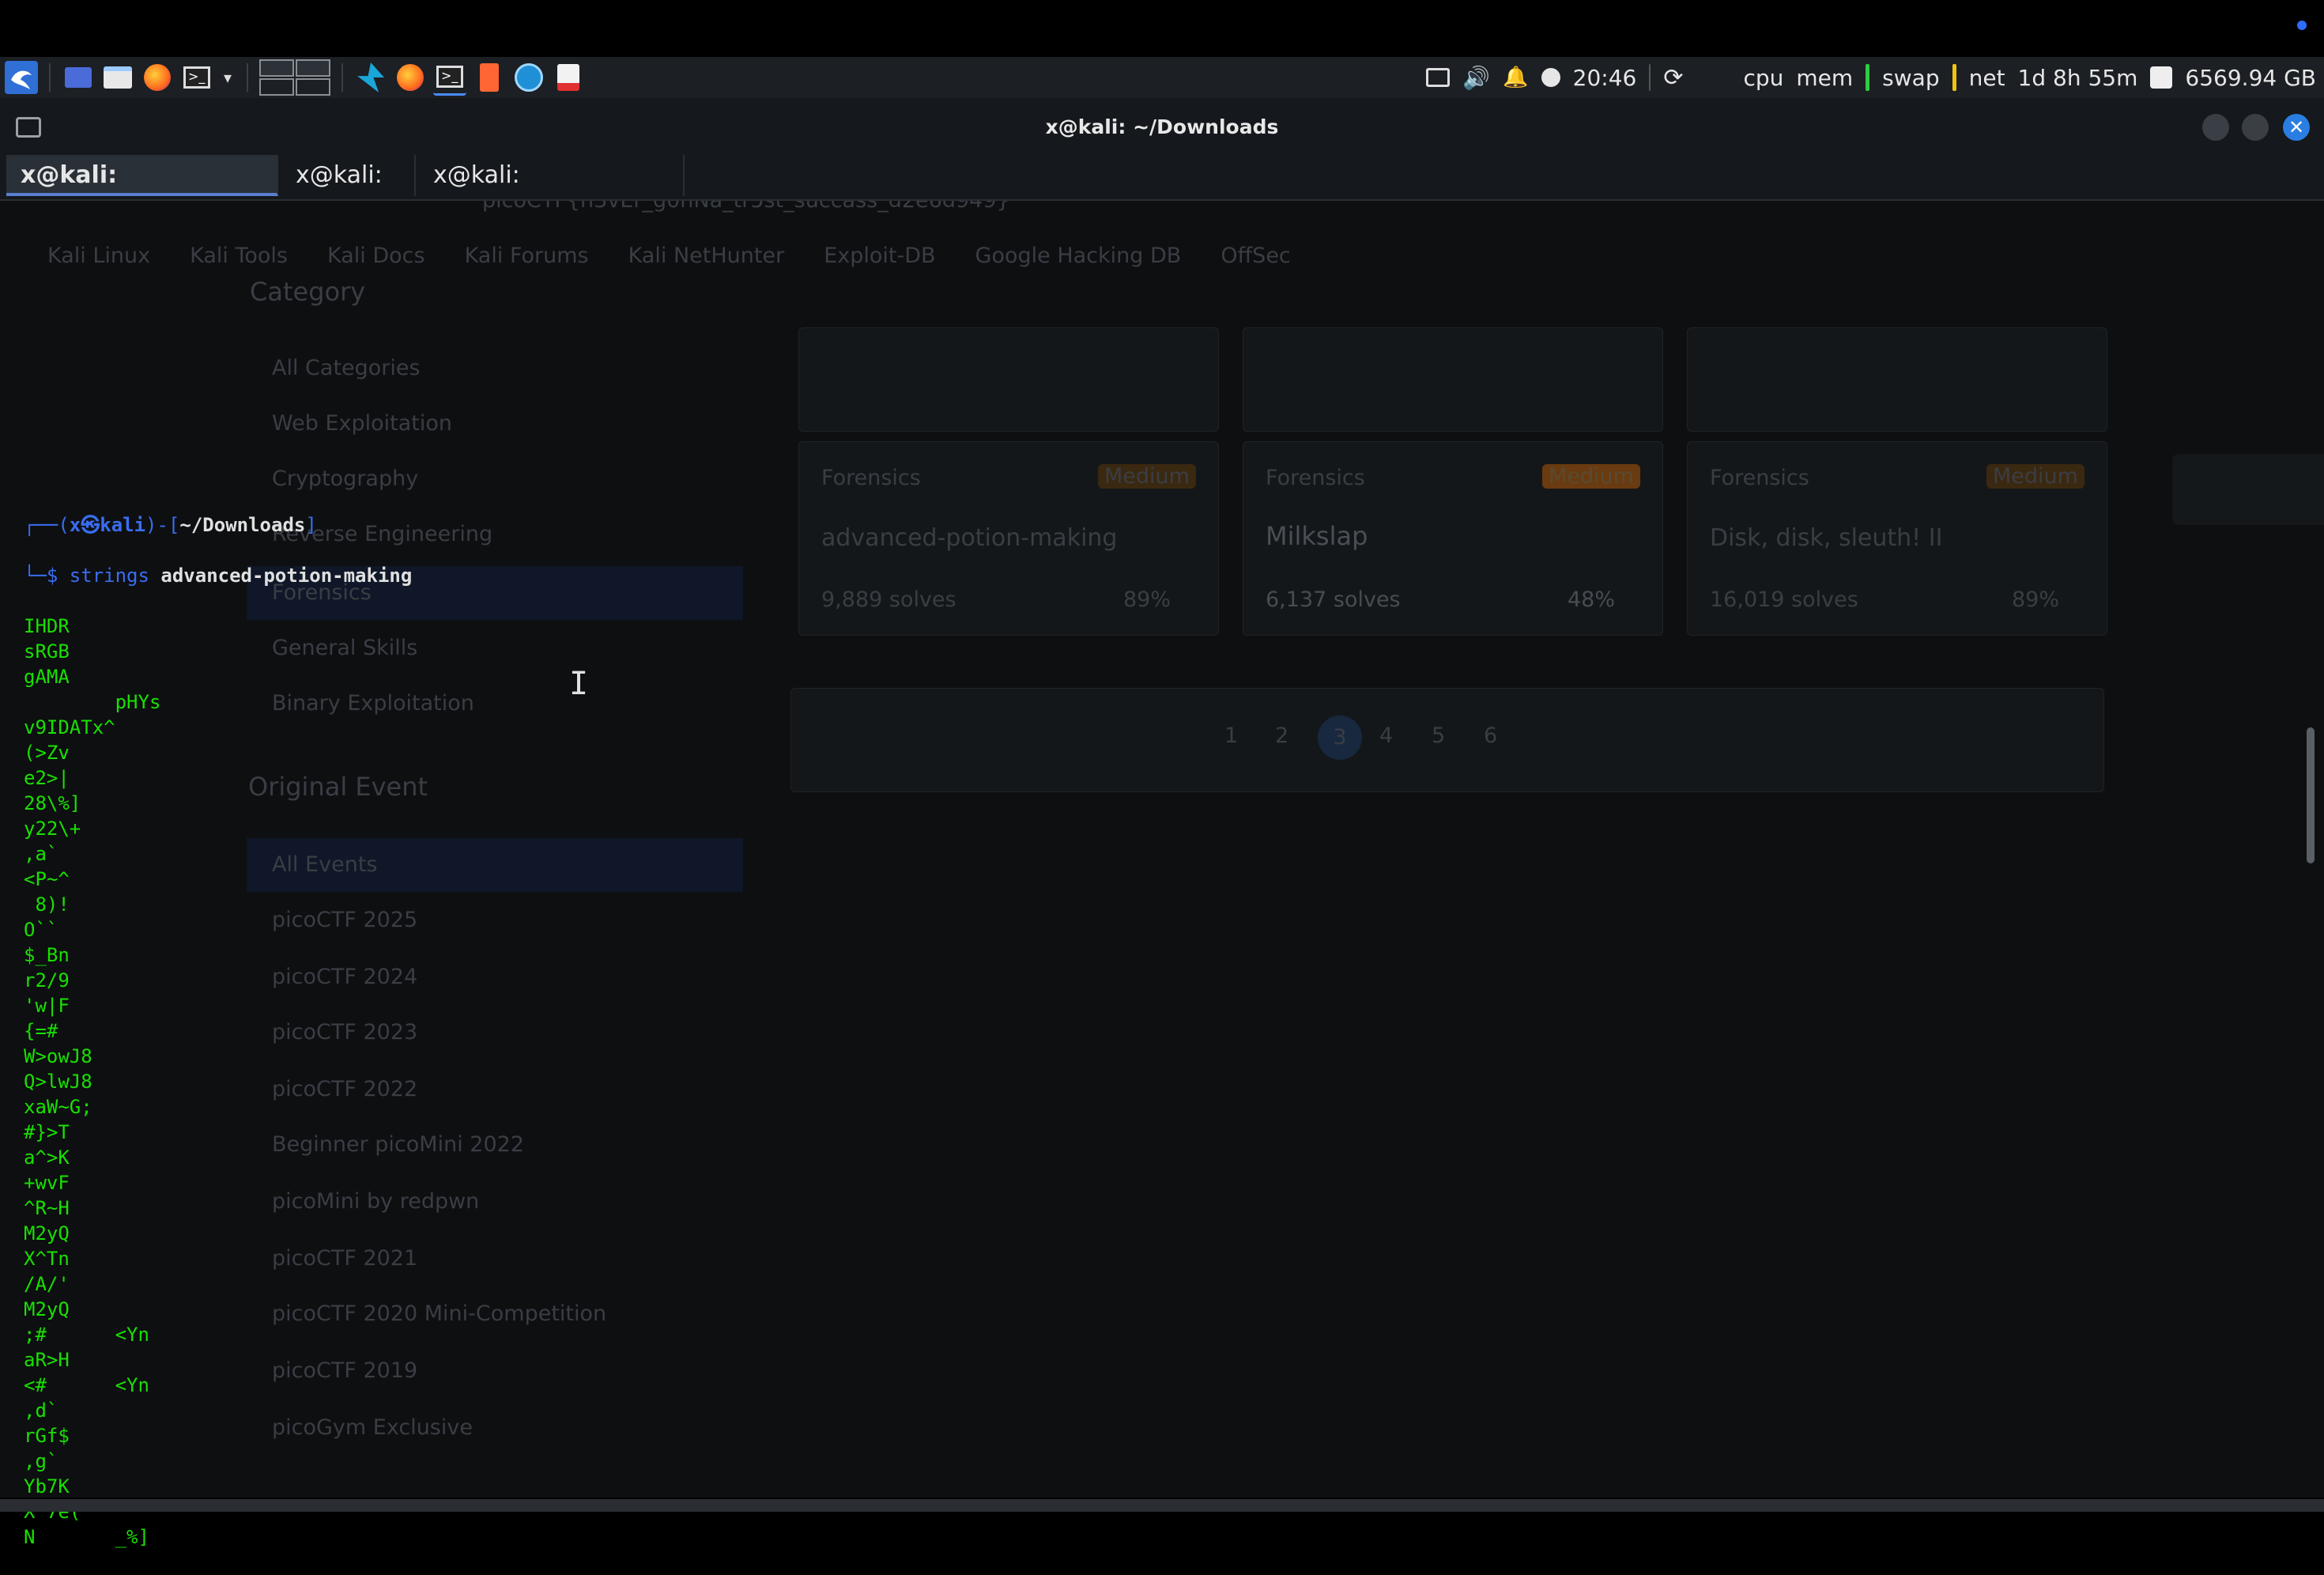  I want to click on window-titlebar: x@kali: ~/Downloads ✕, so click(1162, 129).